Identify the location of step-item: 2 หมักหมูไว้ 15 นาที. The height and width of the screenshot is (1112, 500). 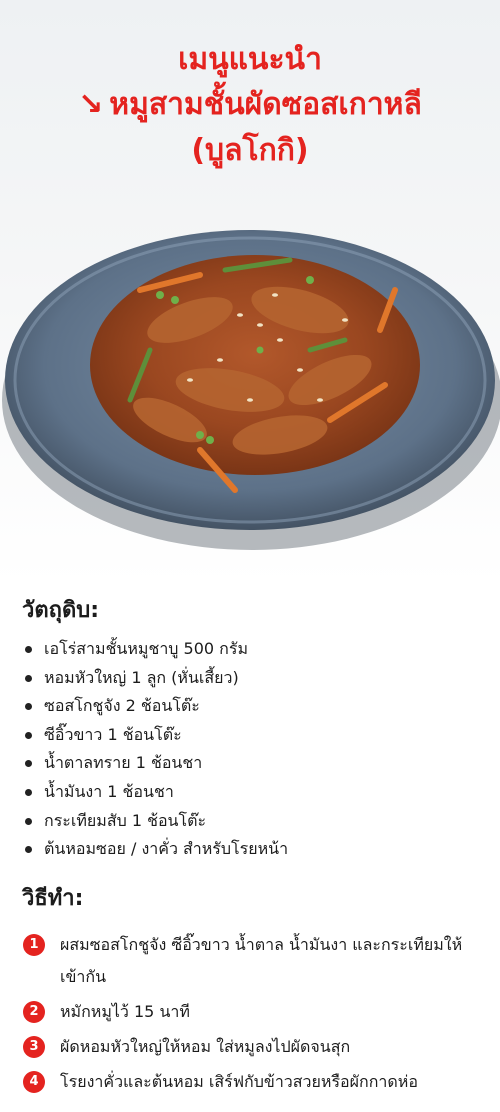
(252, 1012).